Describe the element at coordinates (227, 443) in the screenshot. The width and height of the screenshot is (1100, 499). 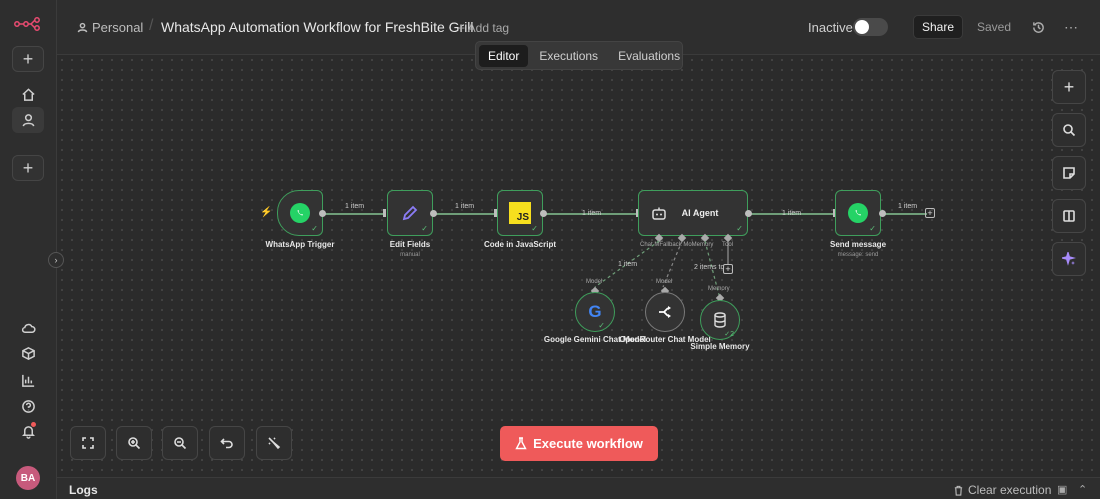
I see `undo-icon` at that location.